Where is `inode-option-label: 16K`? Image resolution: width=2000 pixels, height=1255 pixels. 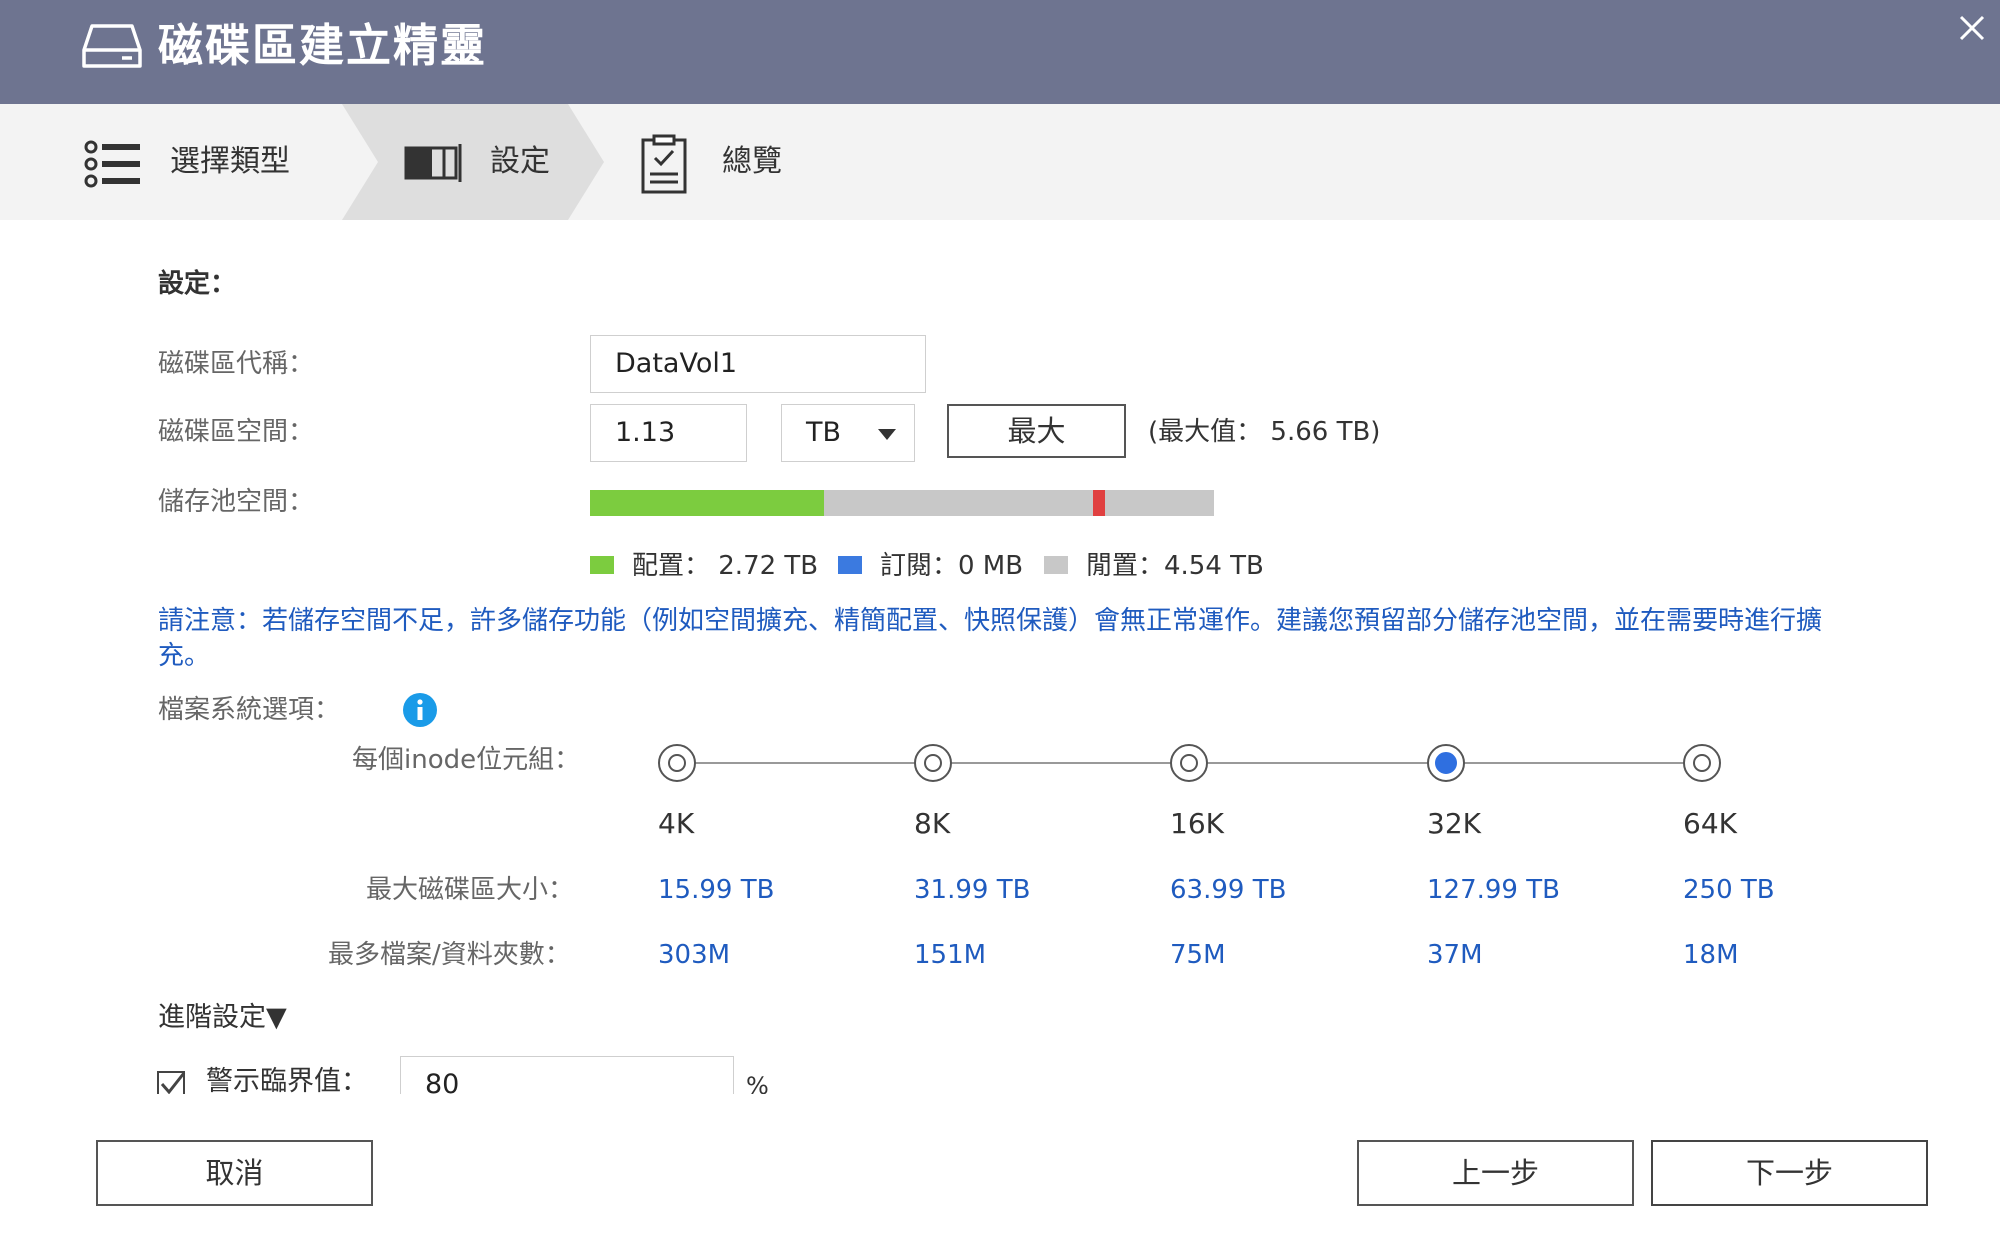 inode-option-label: 16K is located at coordinates (1197, 823).